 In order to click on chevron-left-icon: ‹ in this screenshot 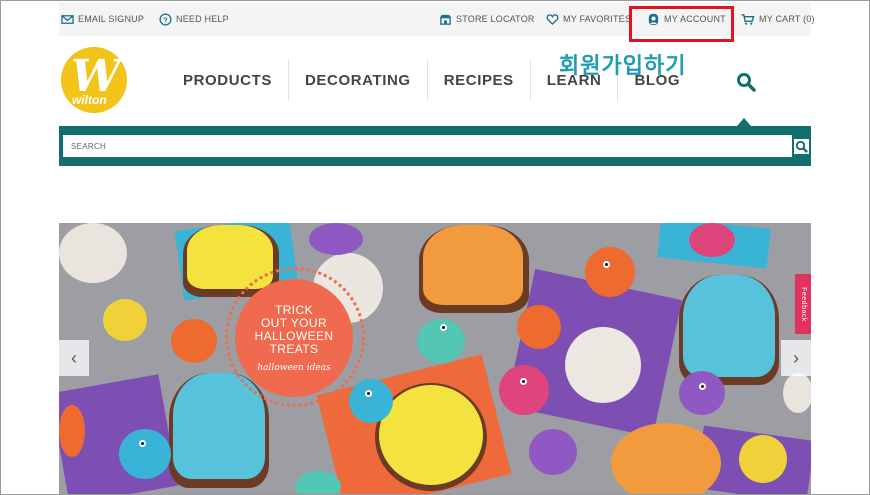, I will do `click(74, 357)`.